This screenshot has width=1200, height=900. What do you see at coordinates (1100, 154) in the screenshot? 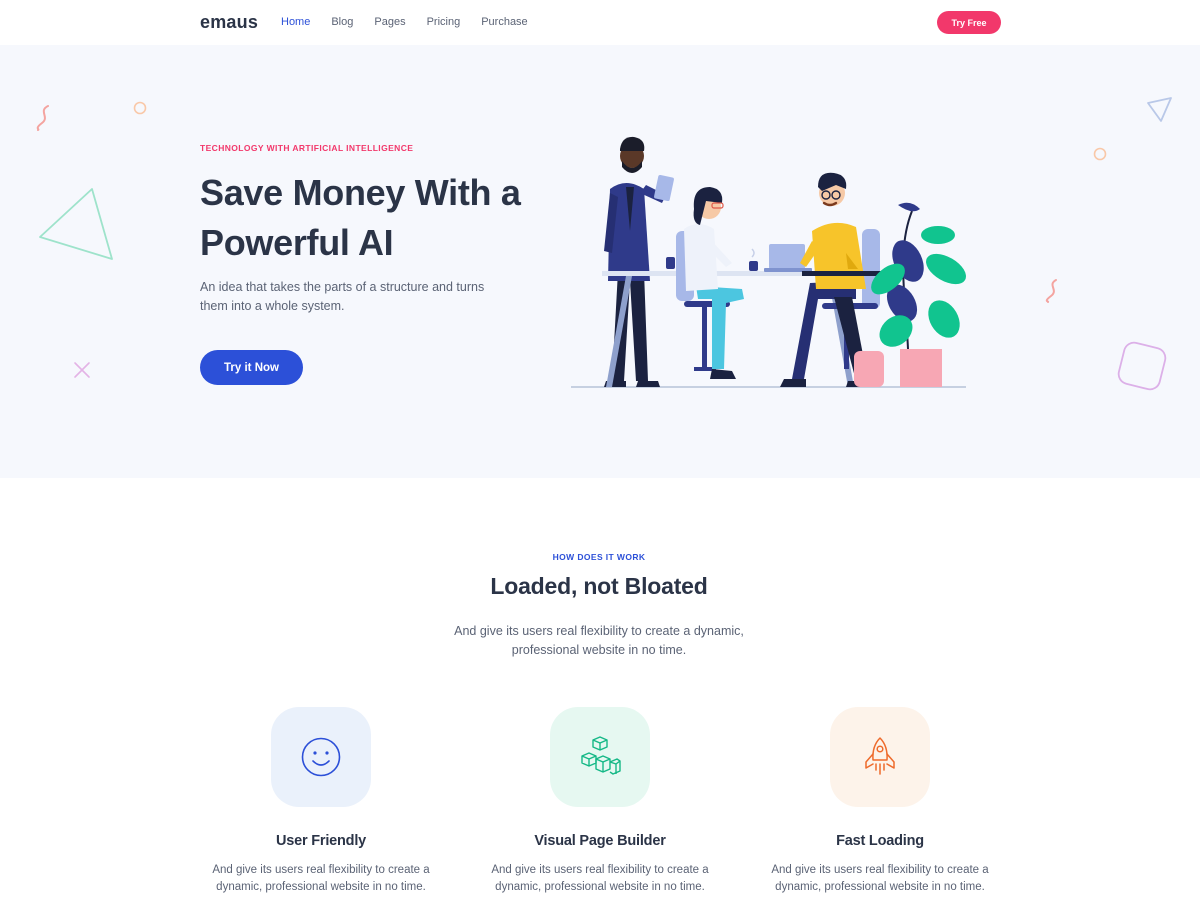
I see `ring-shape-right` at bounding box center [1100, 154].